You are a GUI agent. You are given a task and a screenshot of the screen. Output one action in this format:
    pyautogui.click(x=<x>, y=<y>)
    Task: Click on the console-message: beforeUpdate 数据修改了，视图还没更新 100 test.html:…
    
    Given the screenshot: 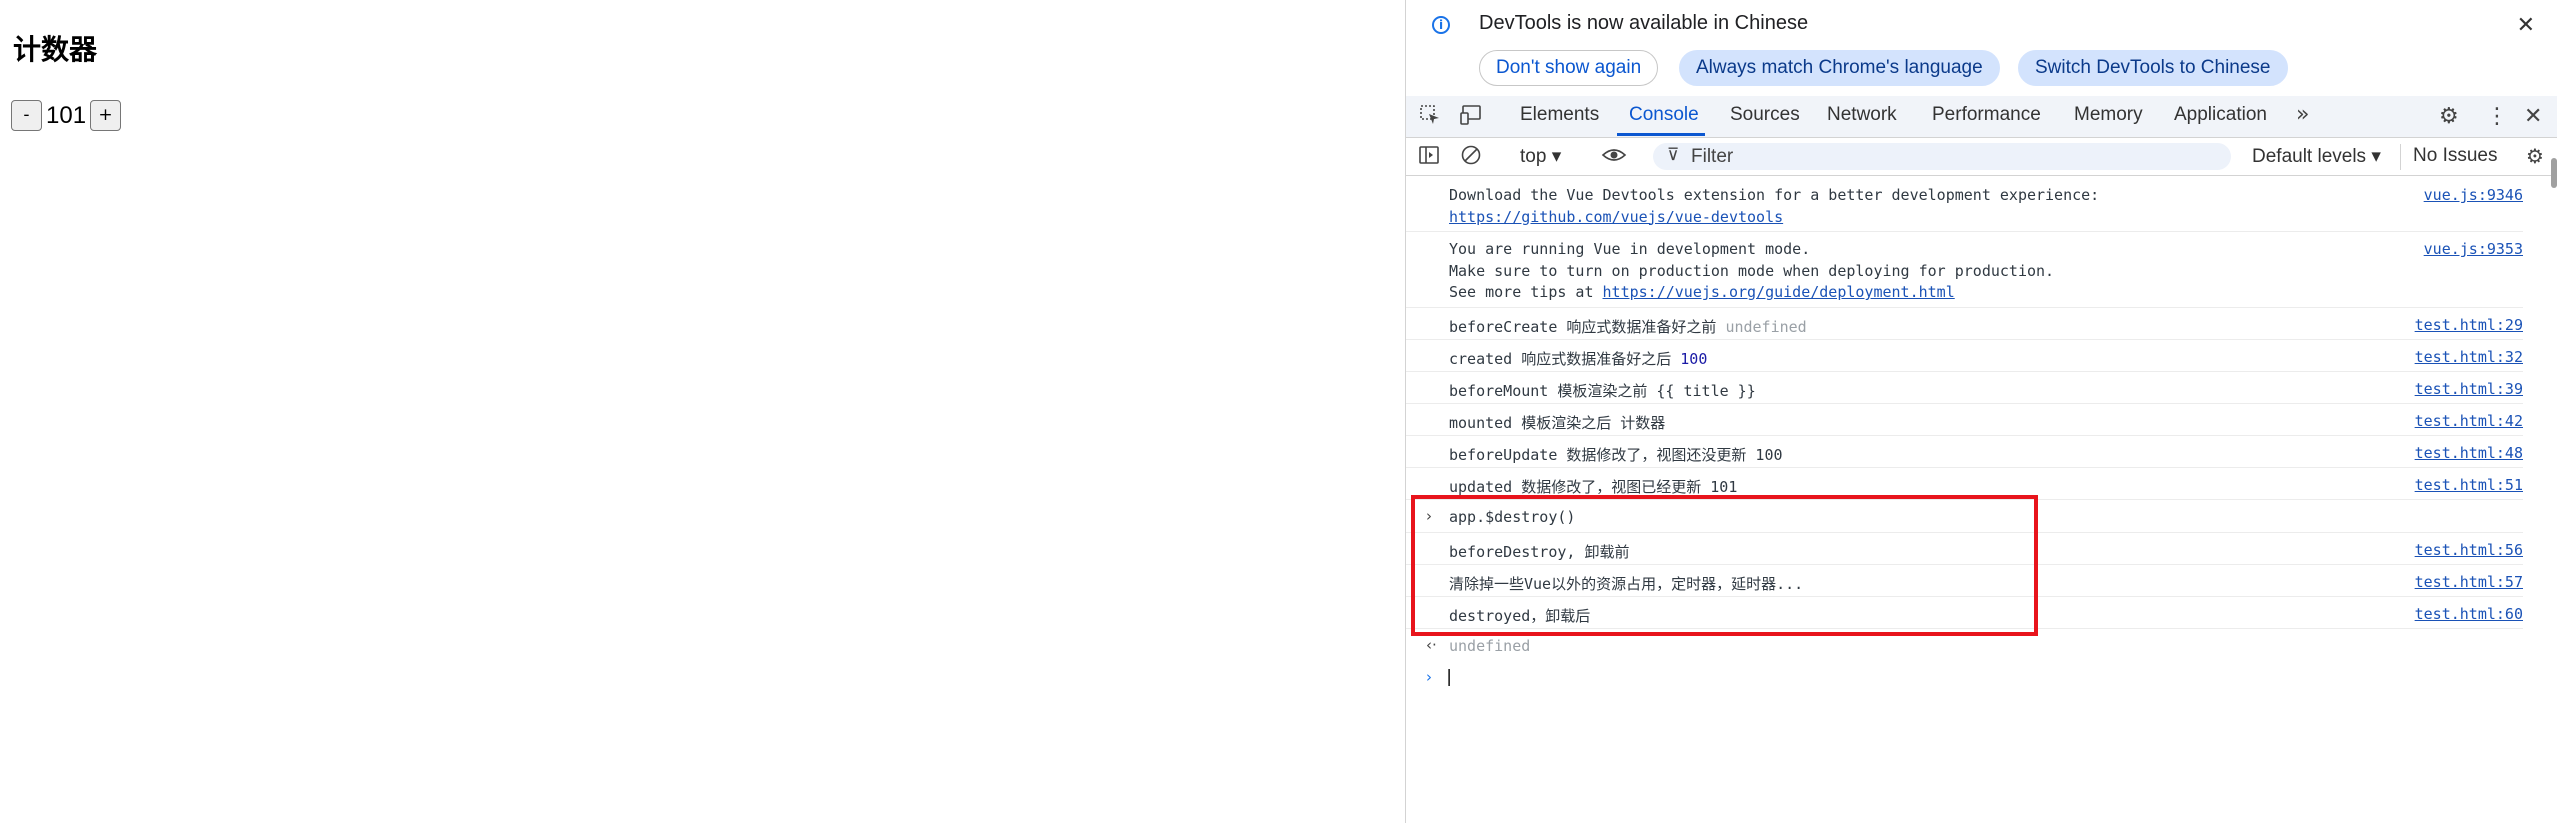 What is the action you would take?
    pyautogui.click(x=1964, y=452)
    